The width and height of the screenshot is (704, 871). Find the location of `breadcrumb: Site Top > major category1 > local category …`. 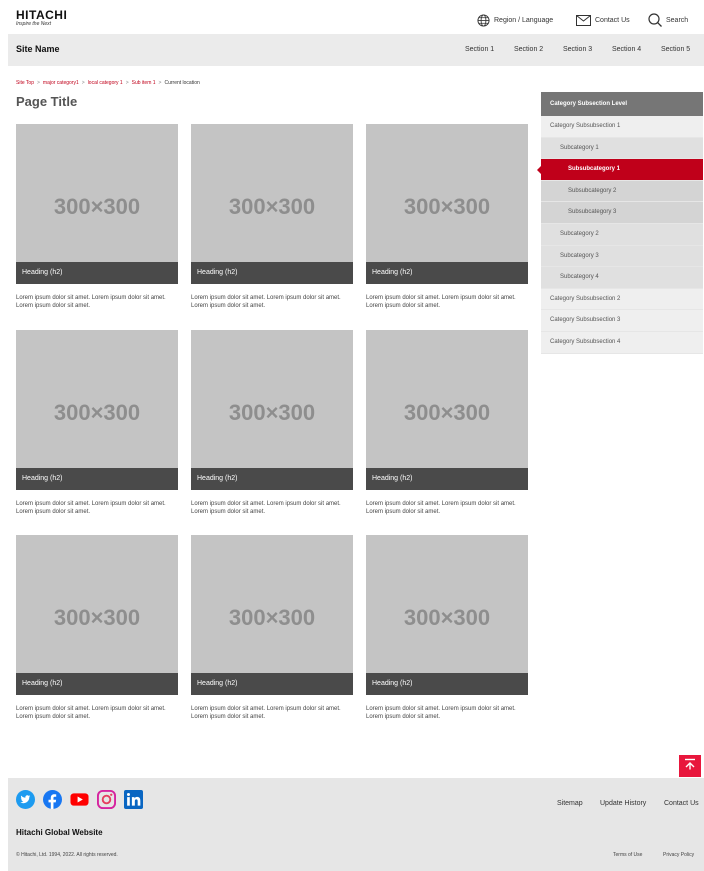

breadcrumb: Site Top > major category1 > local category … is located at coordinates (108, 83).